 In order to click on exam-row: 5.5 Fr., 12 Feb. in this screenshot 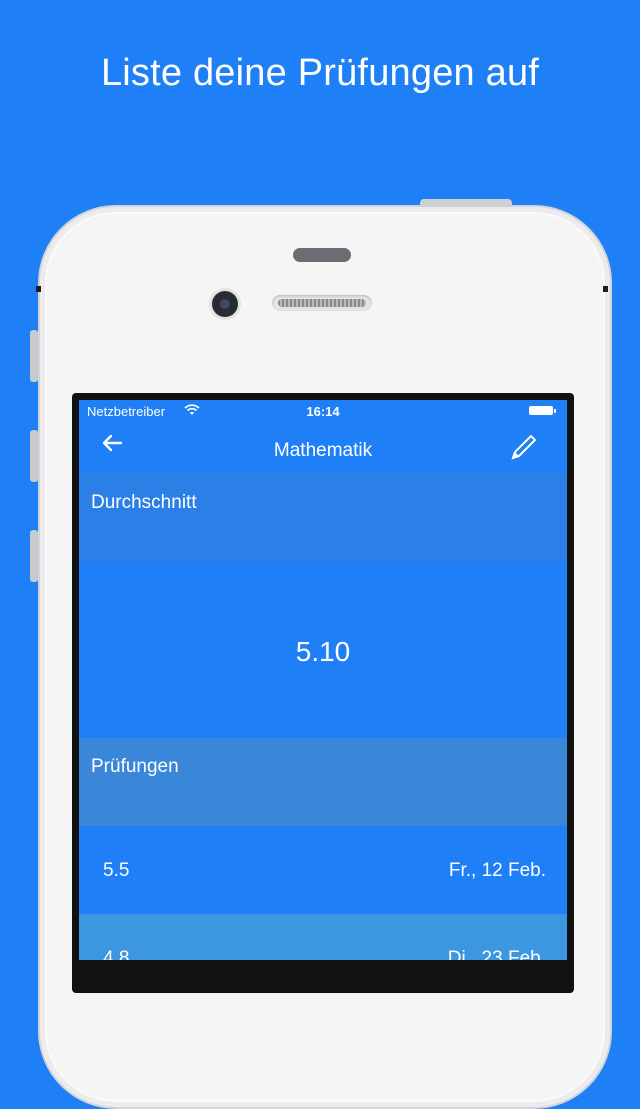, I will do `click(323, 870)`.